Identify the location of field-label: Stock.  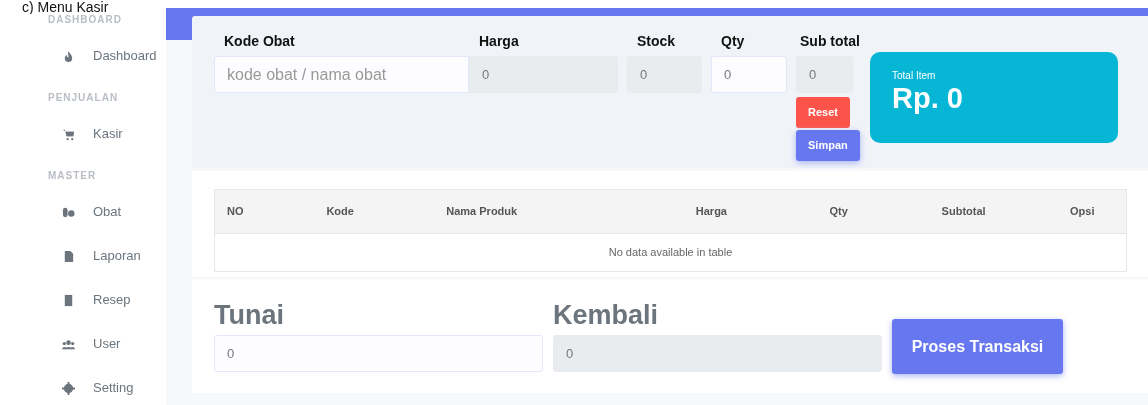
(656, 41).